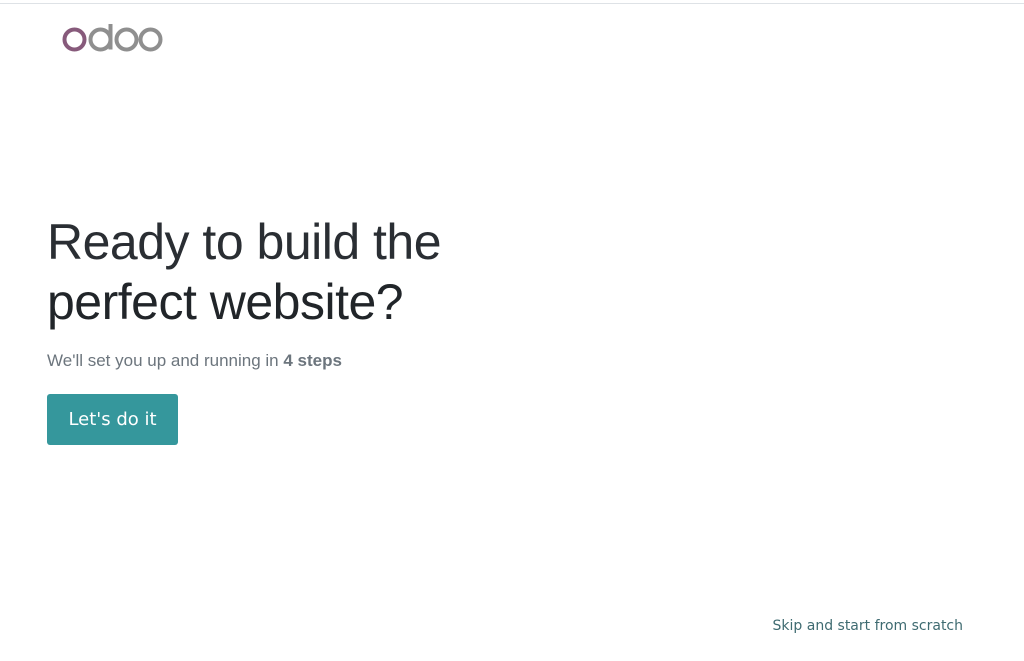  What do you see at coordinates (244, 242) in the screenshot?
I see `headline-line-1: Ready to build the` at bounding box center [244, 242].